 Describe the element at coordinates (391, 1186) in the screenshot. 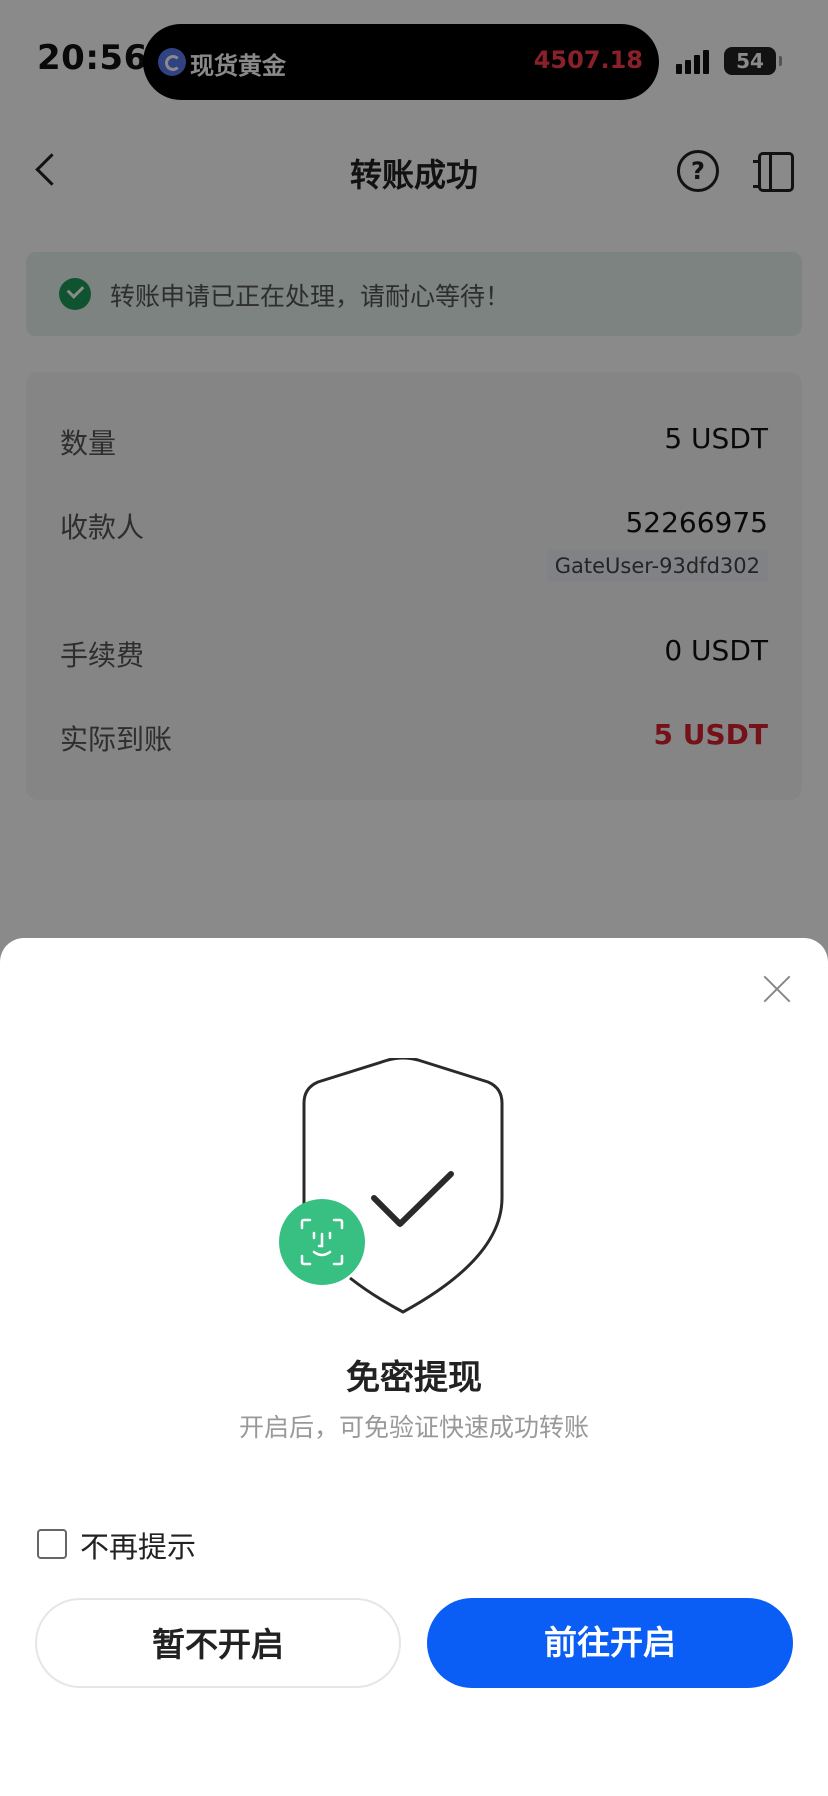

I see `shield-check-icon` at that location.